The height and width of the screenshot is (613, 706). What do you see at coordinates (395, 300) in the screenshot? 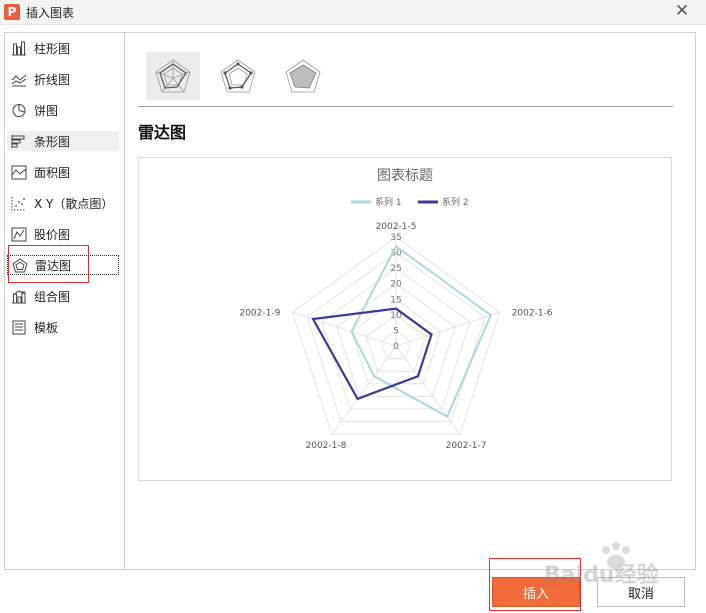
I see `axis-tick-label: 15` at bounding box center [395, 300].